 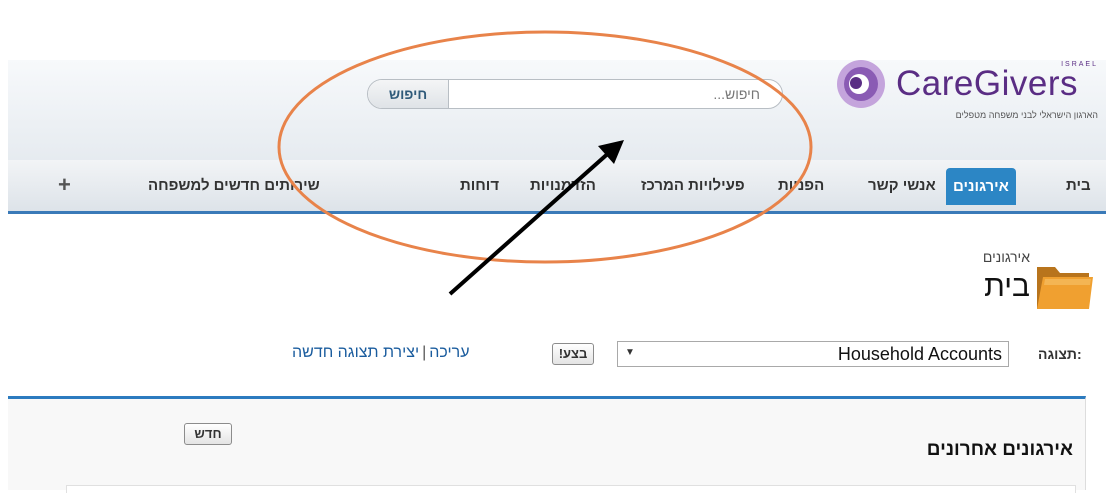 What do you see at coordinates (573, 354) in the screenshot?
I see `go-button: בצע!` at bounding box center [573, 354].